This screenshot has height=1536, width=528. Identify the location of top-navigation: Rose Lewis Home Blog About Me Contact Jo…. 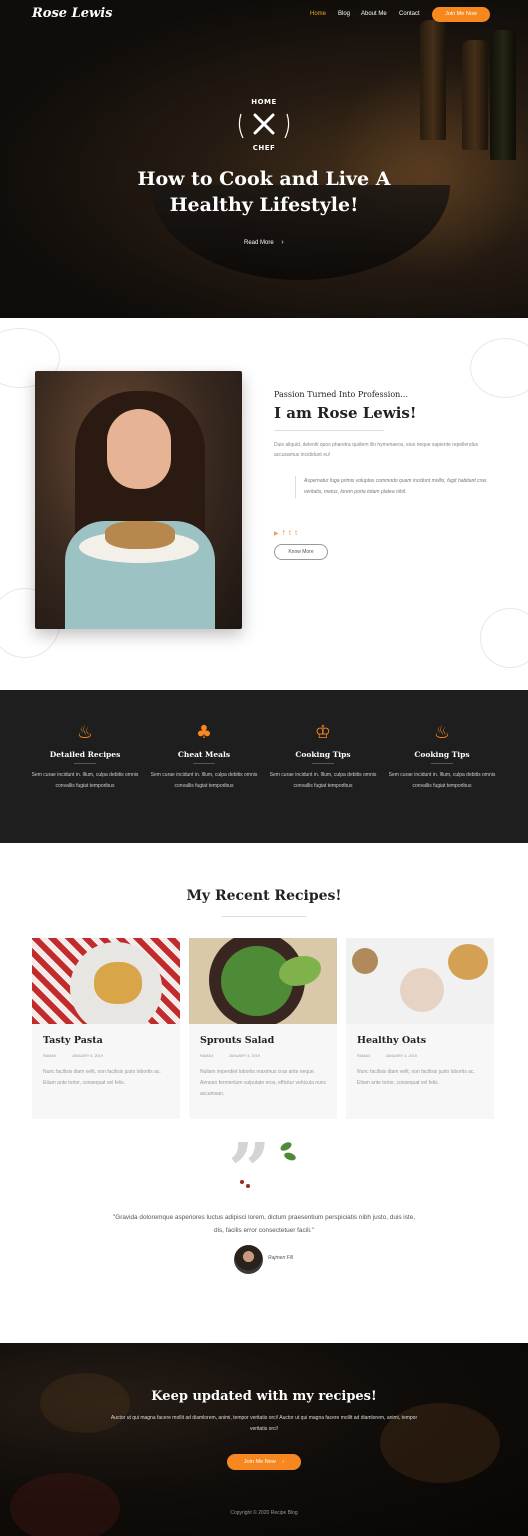
(264, 15).